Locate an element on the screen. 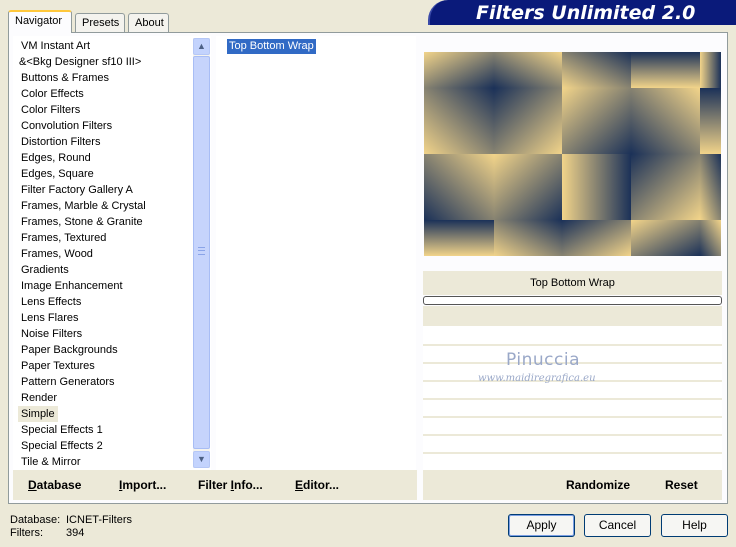 The height and width of the screenshot is (547, 736). filters-count-label: Filters: is located at coordinates (26, 533).